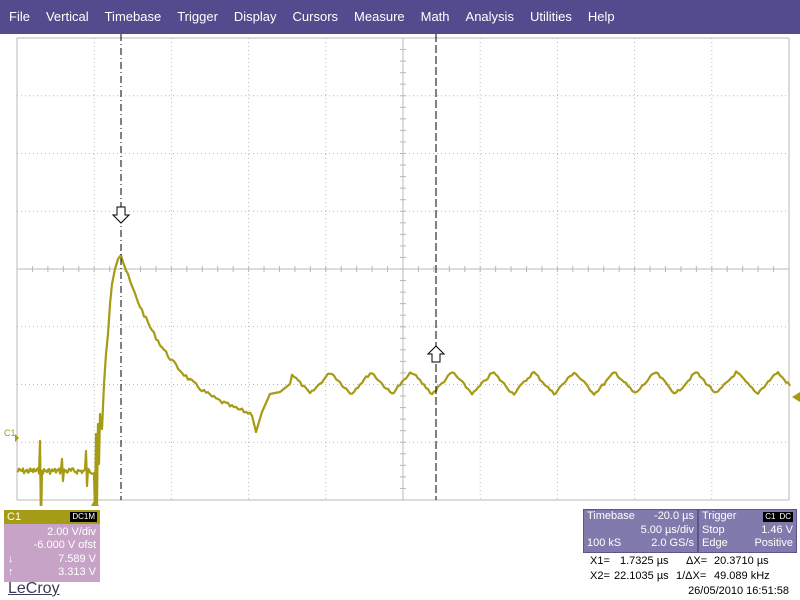 This screenshot has width=800, height=600. Describe the element at coordinates (436, 354) in the screenshot. I see `cursor-x2-marker-icon` at that location.